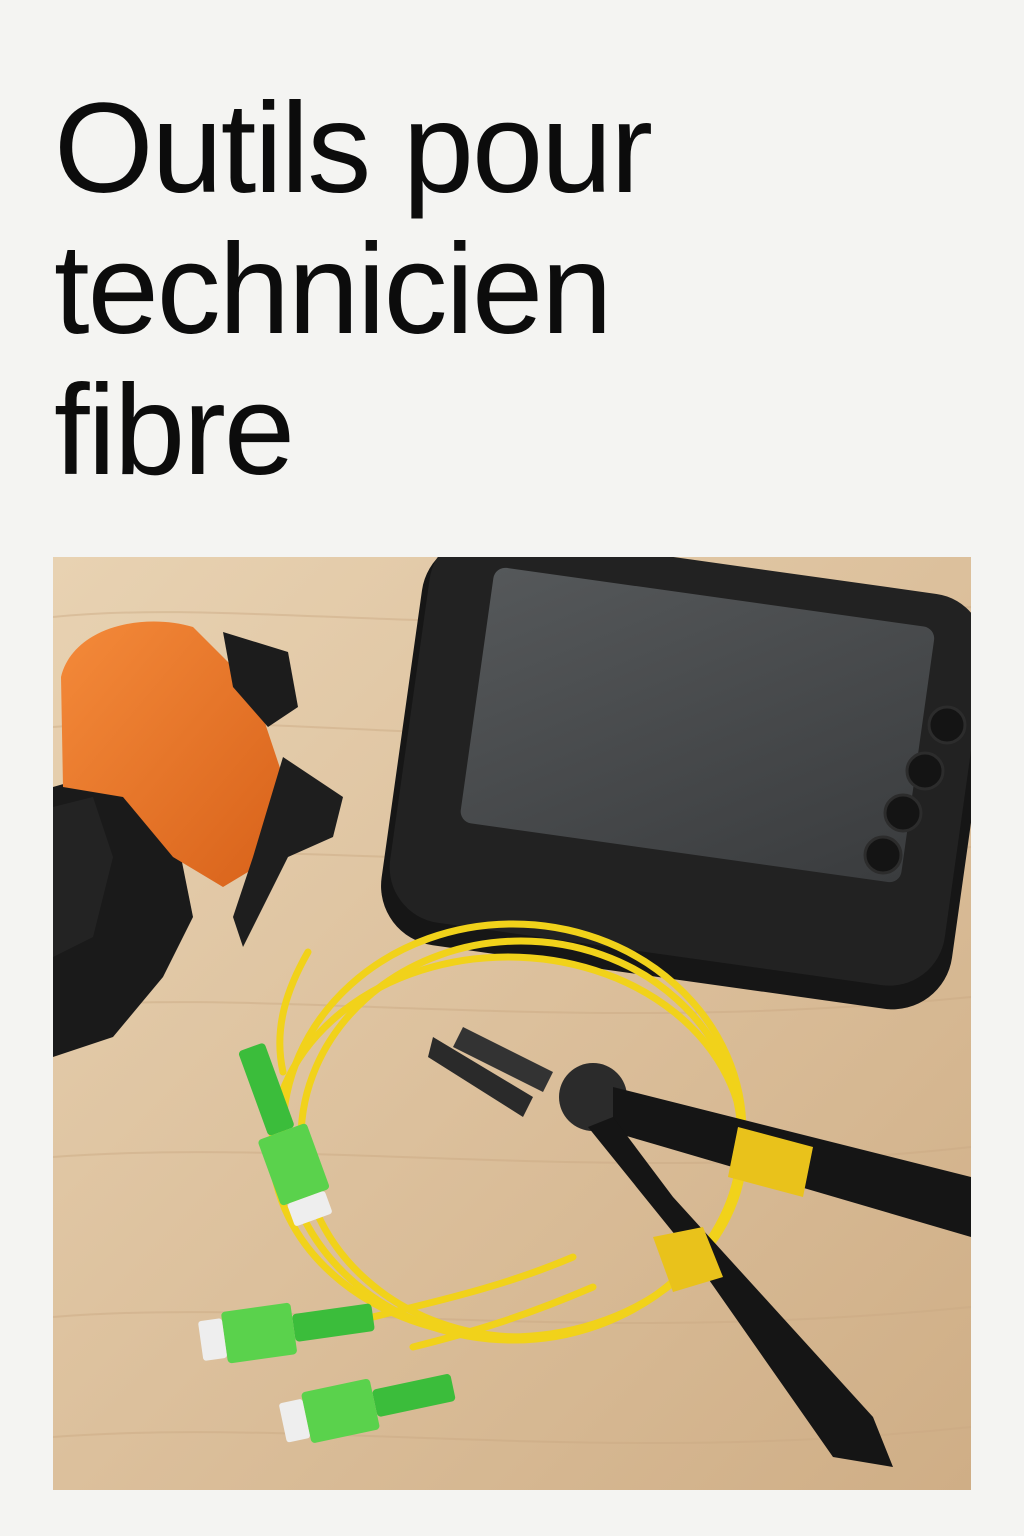 This screenshot has width=1024, height=1536. What do you see at coordinates (333, 289) in the screenshot?
I see `title-line-2: technicien` at bounding box center [333, 289].